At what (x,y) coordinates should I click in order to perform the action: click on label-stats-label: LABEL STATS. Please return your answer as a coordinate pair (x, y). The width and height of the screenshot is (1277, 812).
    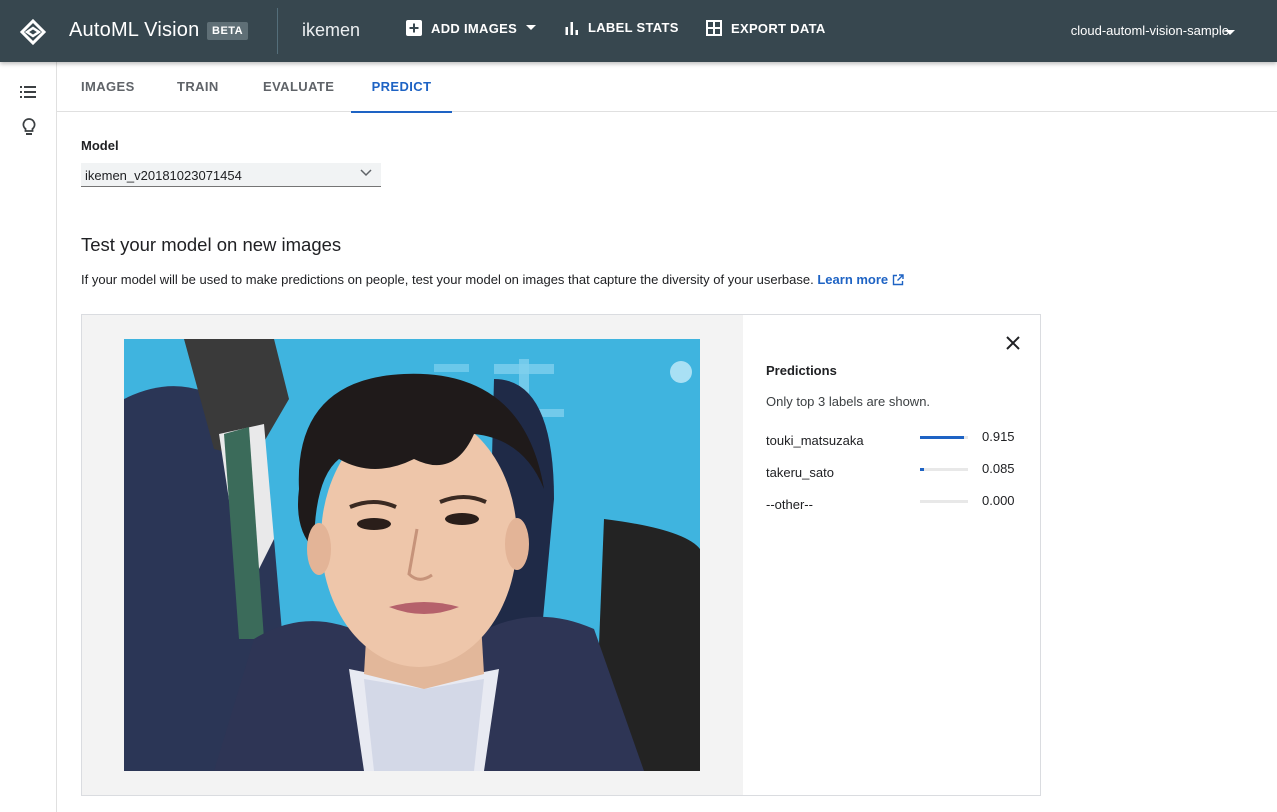
    Looking at the image, I should click on (633, 27).